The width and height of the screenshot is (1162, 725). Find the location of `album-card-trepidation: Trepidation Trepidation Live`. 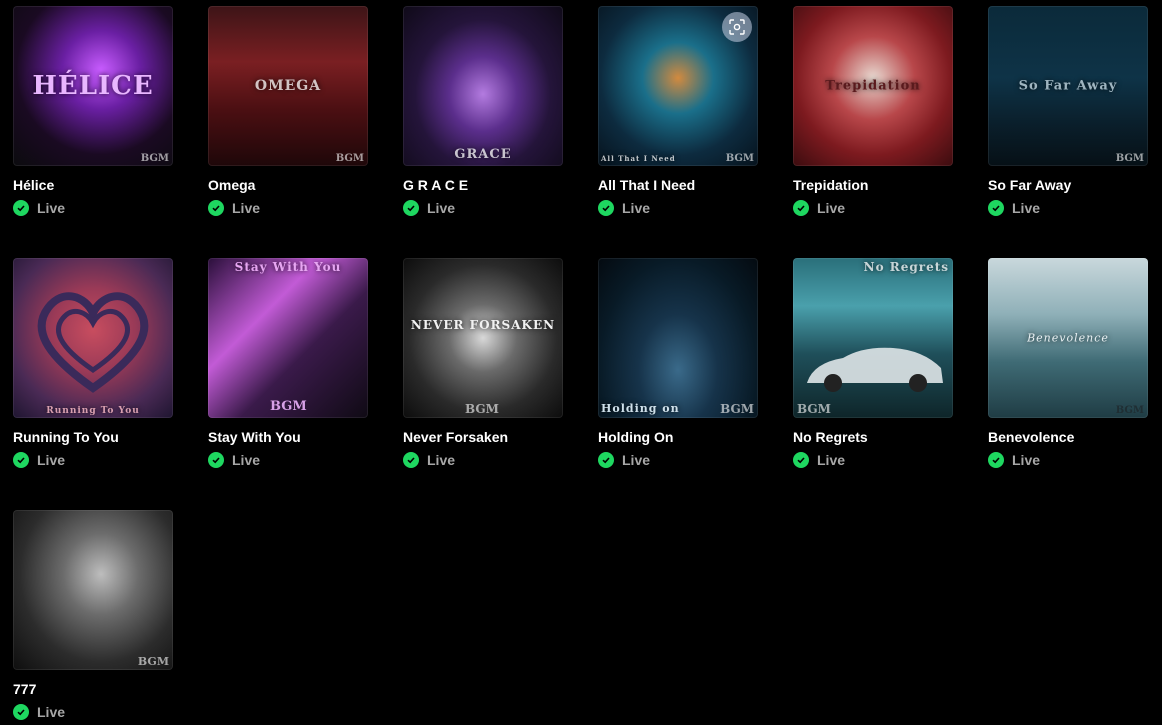

album-card-trepidation: Trepidation Trepidation Live is located at coordinates (873, 111).